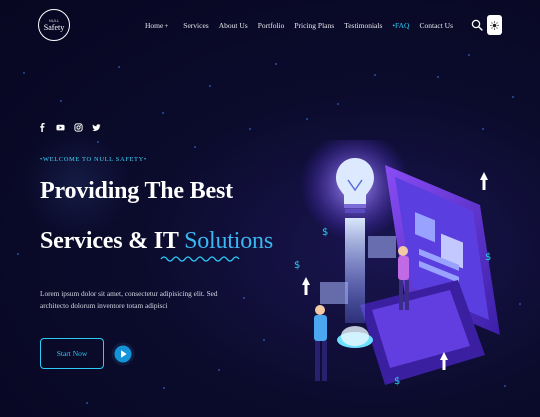 This screenshot has height=417, width=540. I want to click on hero-tagline-text: WELCOME TO NULL SAFETY, so click(93, 159).